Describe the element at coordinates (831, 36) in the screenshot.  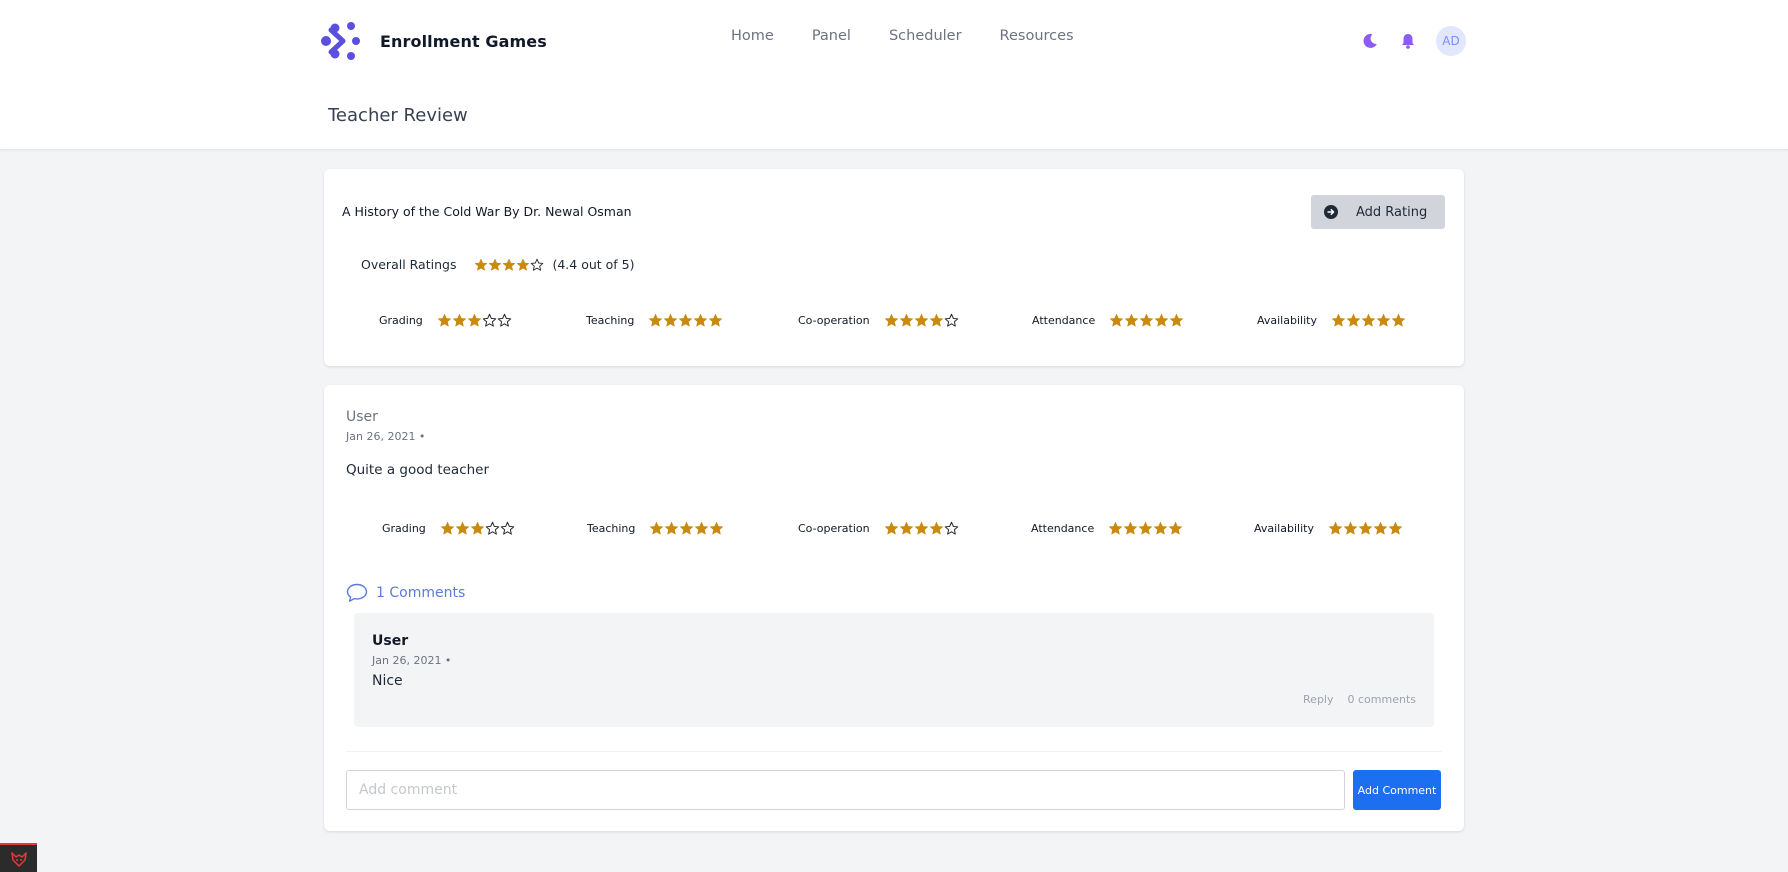
I see `nav-panel: Panel` at that location.